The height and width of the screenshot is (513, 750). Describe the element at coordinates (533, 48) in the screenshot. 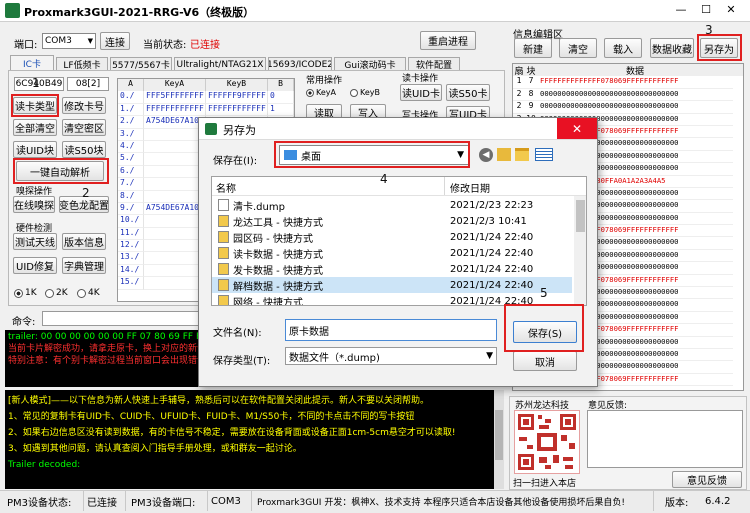

I see `new-button: 新建` at that location.